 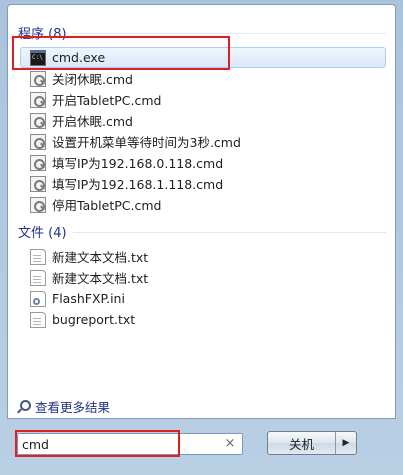 I want to click on program-item-label: 设置开机菜单等待时间为3秒.cmd, so click(x=146, y=142).